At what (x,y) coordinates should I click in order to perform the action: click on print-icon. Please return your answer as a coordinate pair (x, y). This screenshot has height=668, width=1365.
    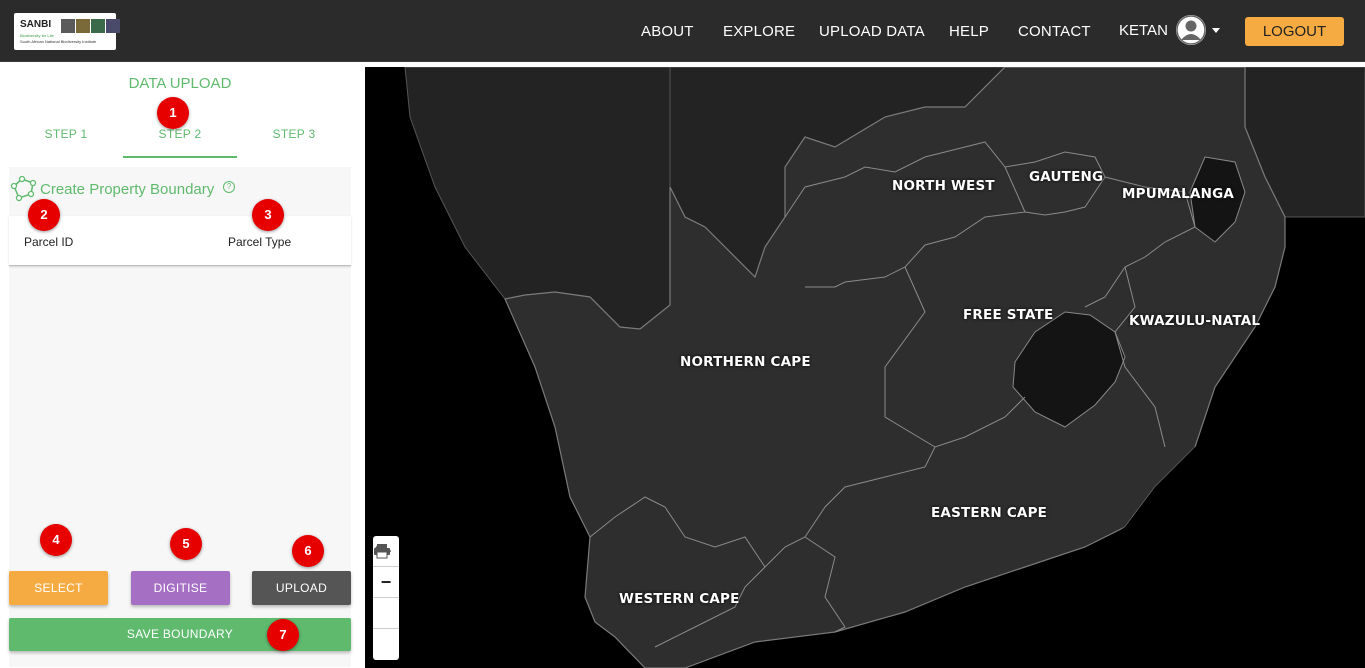
    Looking at the image, I should click on (386, 602).